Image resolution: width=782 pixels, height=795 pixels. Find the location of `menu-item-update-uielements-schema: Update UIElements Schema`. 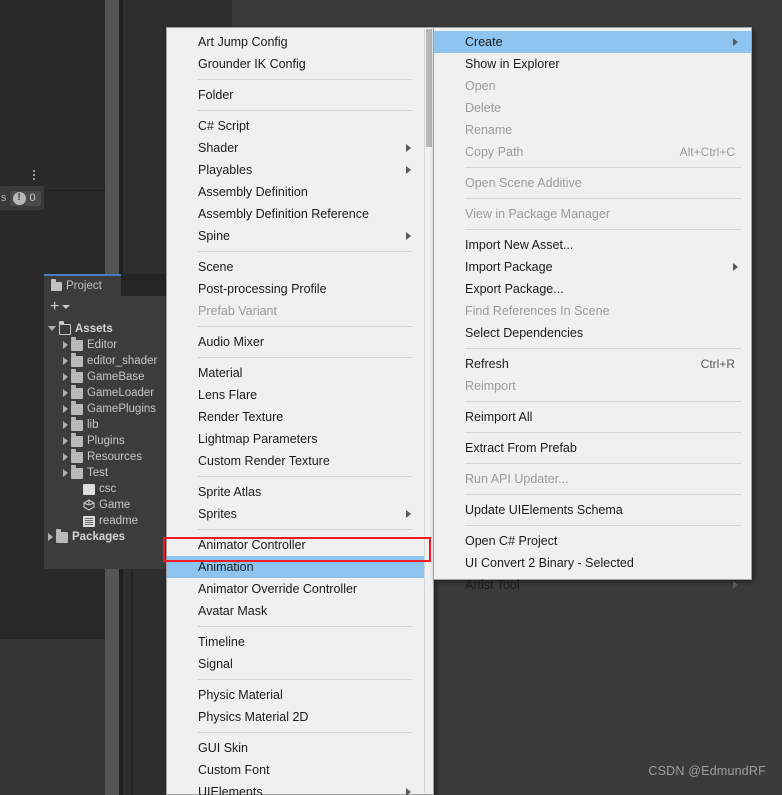

menu-item-update-uielements-schema: Update UIElements Schema is located at coordinates (592, 510).